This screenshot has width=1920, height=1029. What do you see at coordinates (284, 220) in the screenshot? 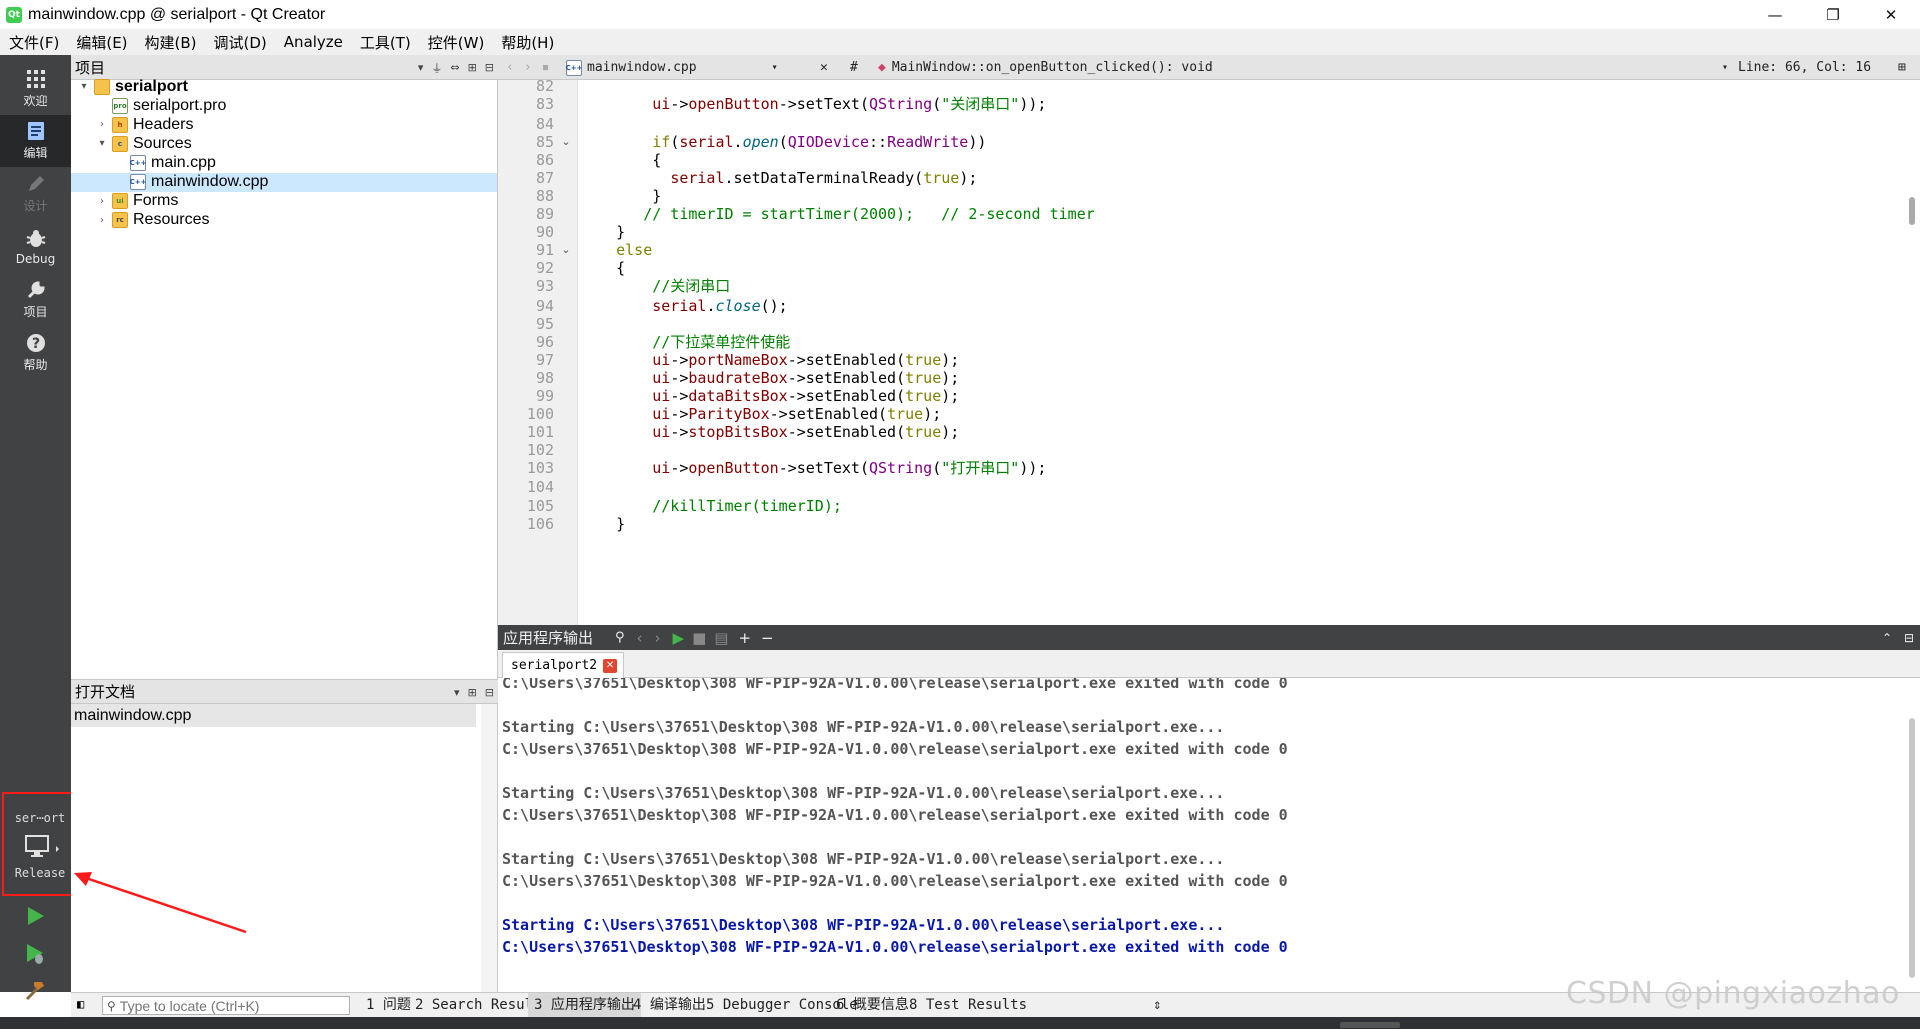
I see `tree-item: › rc Resources` at bounding box center [284, 220].